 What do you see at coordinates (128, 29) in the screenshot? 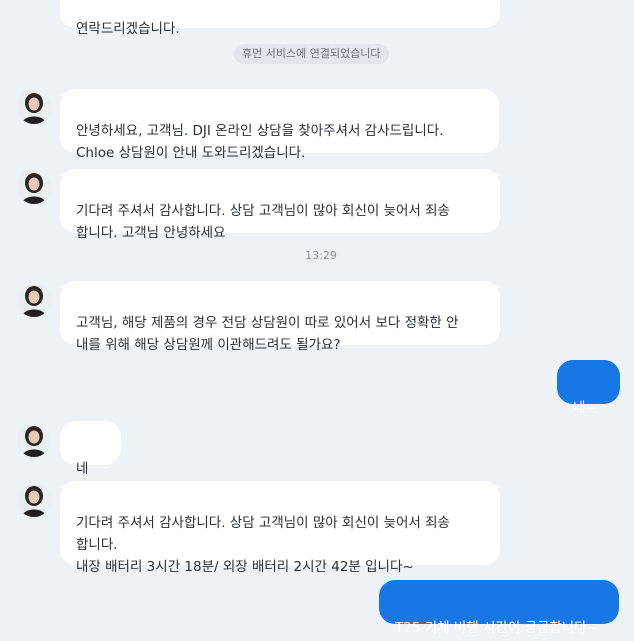
I see `message-text: 연락드리겠습니다.` at bounding box center [128, 29].